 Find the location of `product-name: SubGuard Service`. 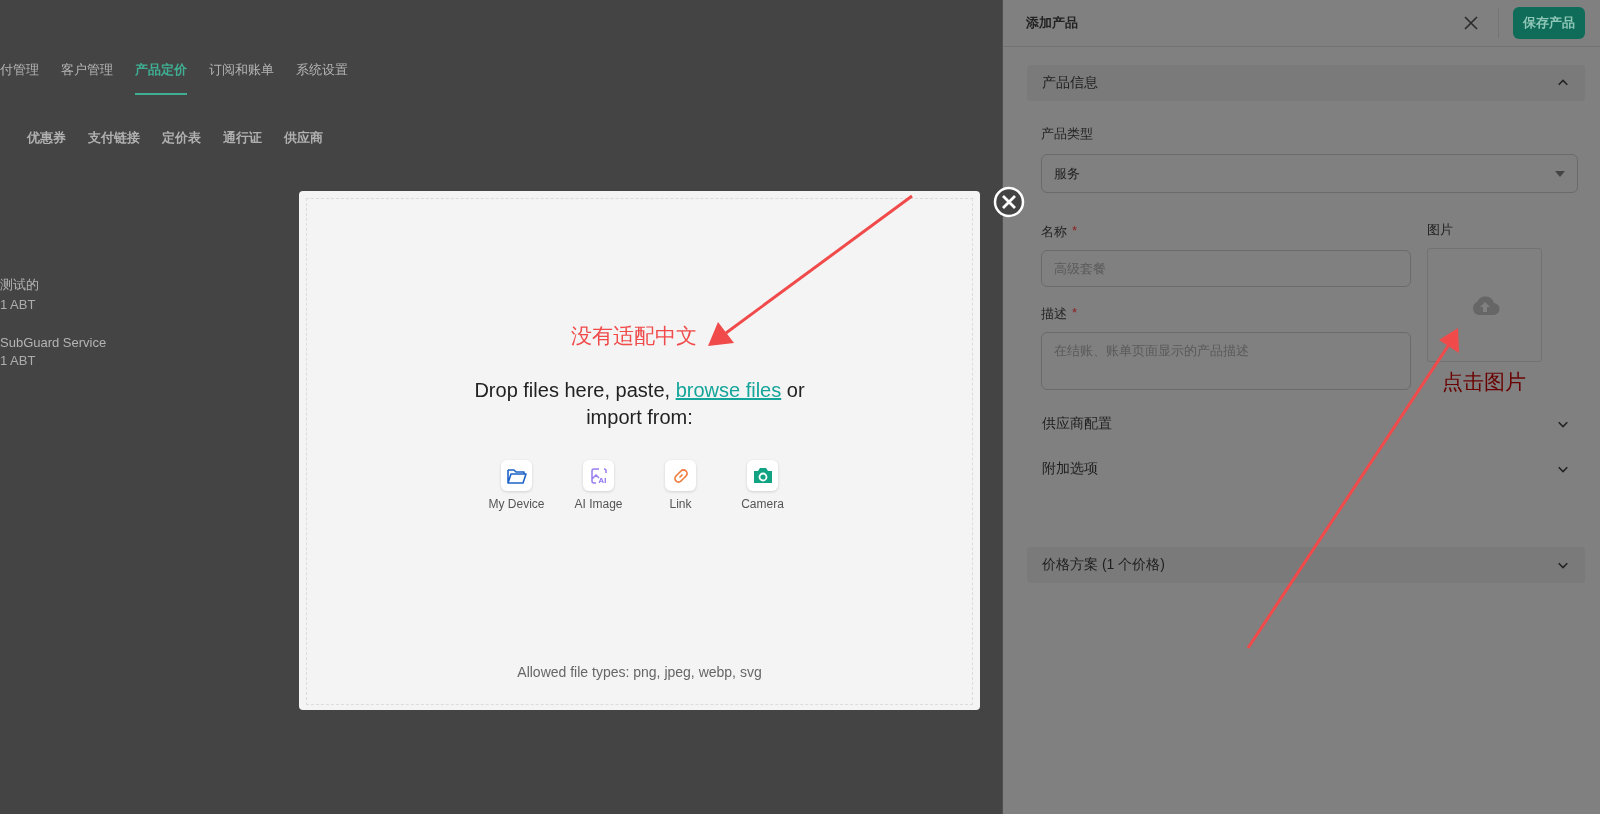

product-name: SubGuard Service is located at coordinates (53, 342).